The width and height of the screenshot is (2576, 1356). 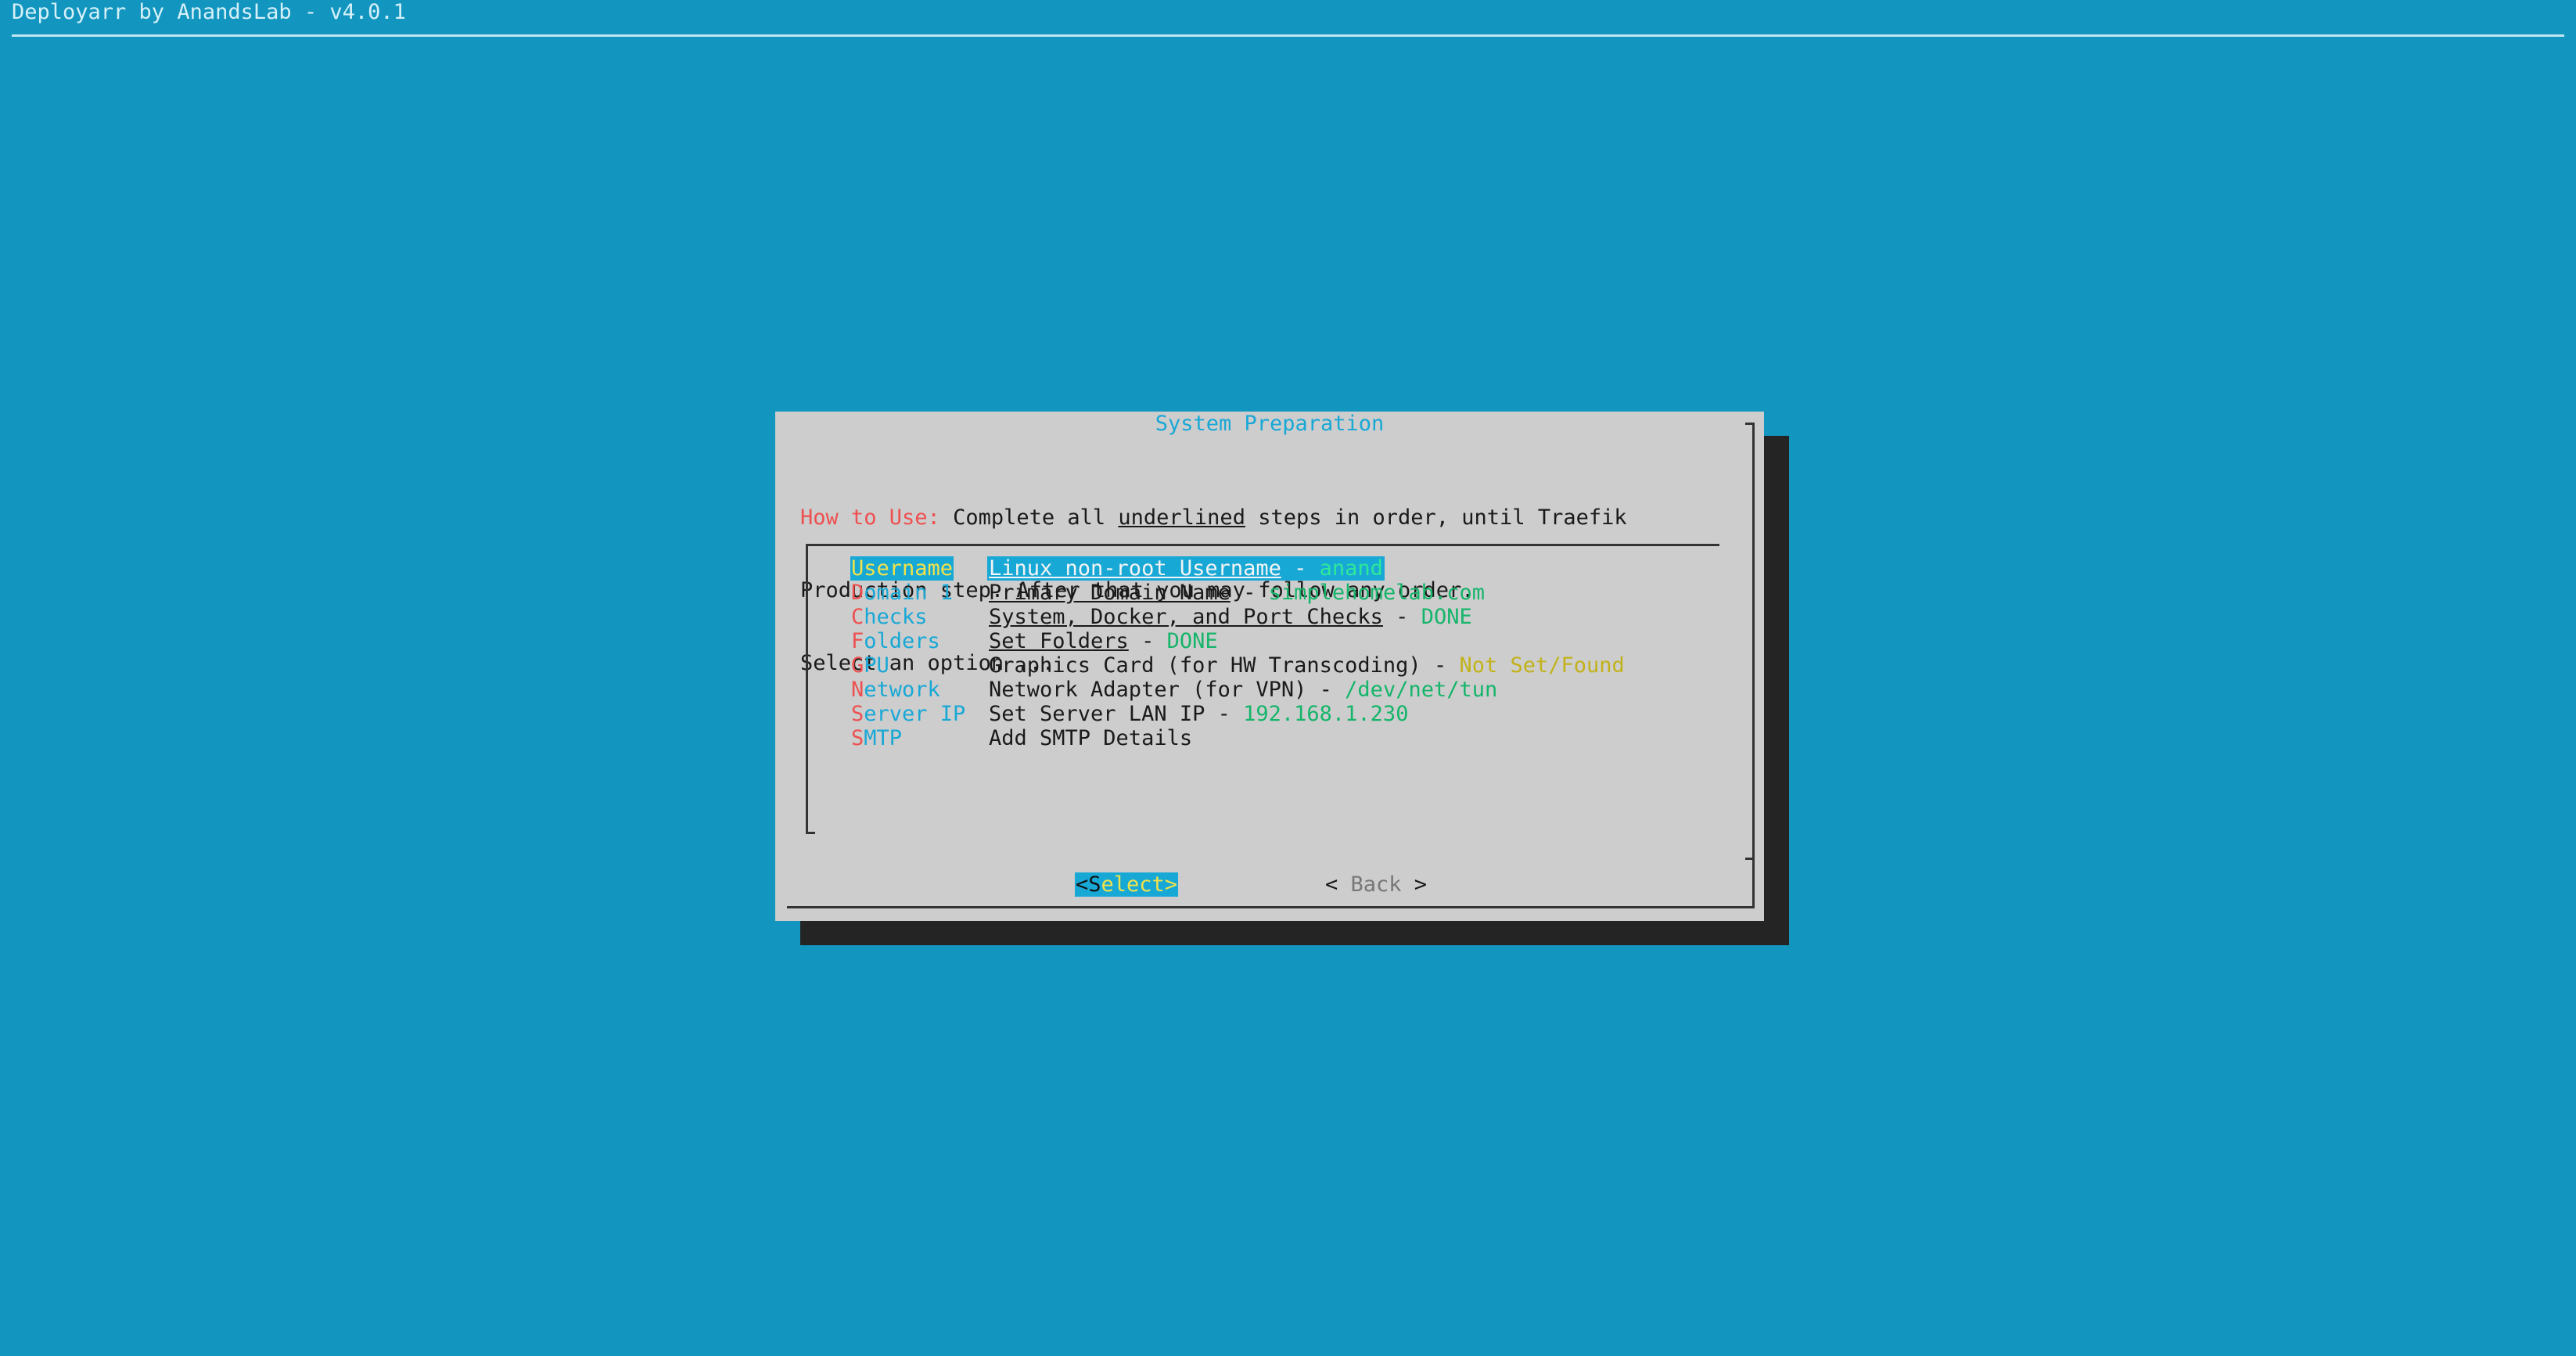 I want to click on back-button-label: Back, so click(x=1376, y=884).